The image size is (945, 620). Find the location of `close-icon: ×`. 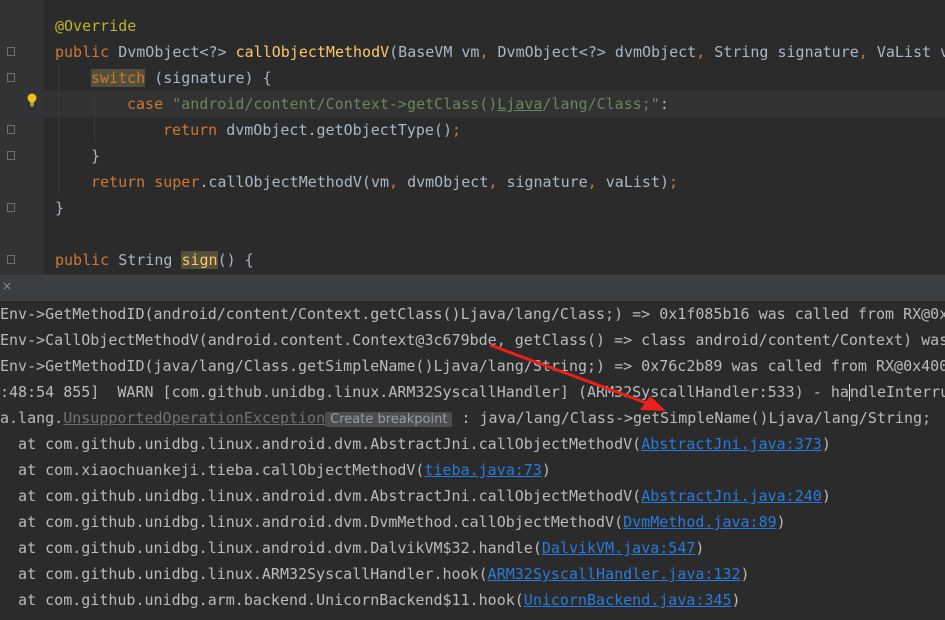

close-icon: × is located at coordinates (7, 286).